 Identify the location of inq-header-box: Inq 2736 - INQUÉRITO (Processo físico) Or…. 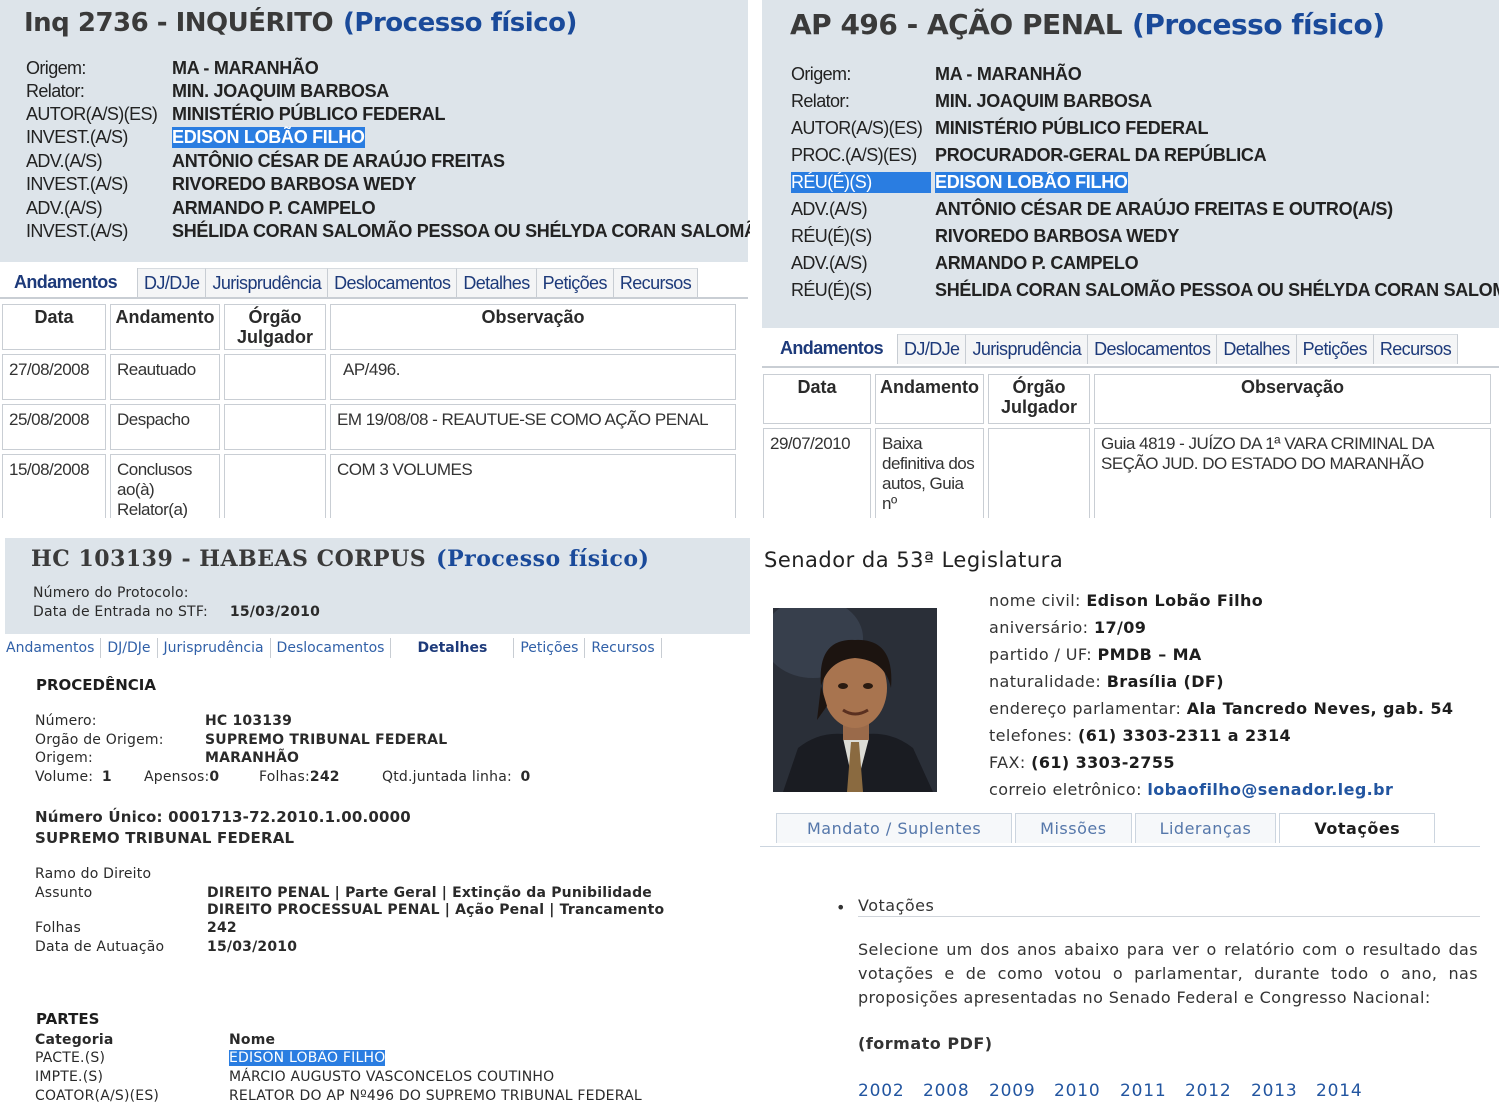
(375, 131).